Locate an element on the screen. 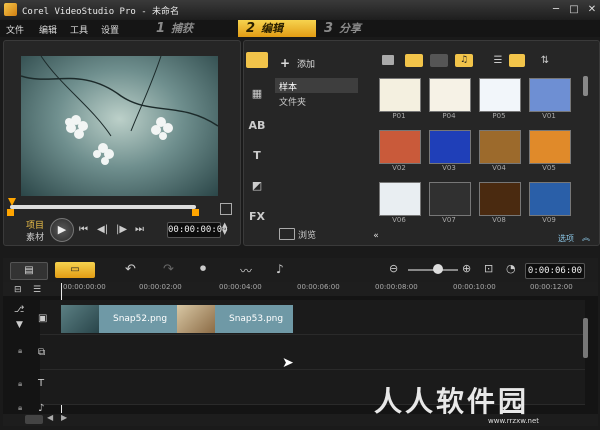 Image resolution: width=600 pixels, height=430 pixels. media-thumb-11: V08 is located at coordinates (500, 203).